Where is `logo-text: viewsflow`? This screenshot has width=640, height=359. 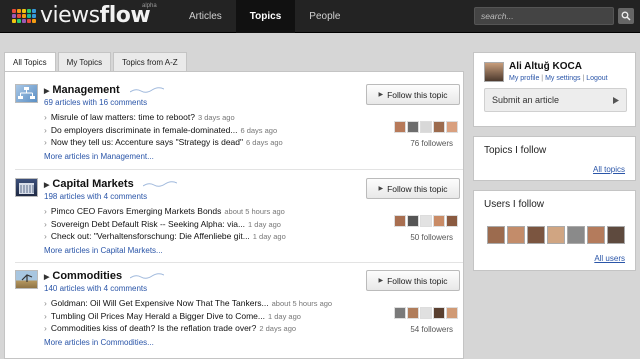
logo-text: viewsflow is located at coordinates (95, 16).